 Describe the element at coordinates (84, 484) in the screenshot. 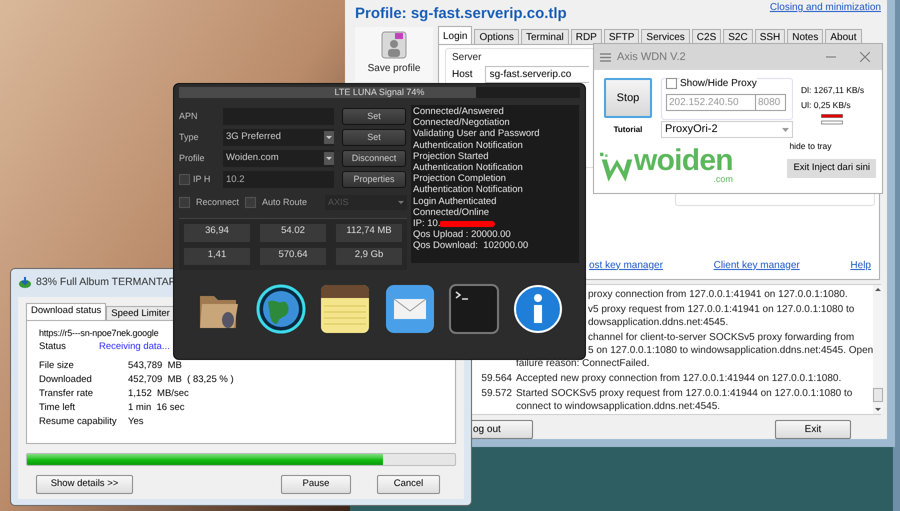

I see `show-details-button: Show details >>` at that location.